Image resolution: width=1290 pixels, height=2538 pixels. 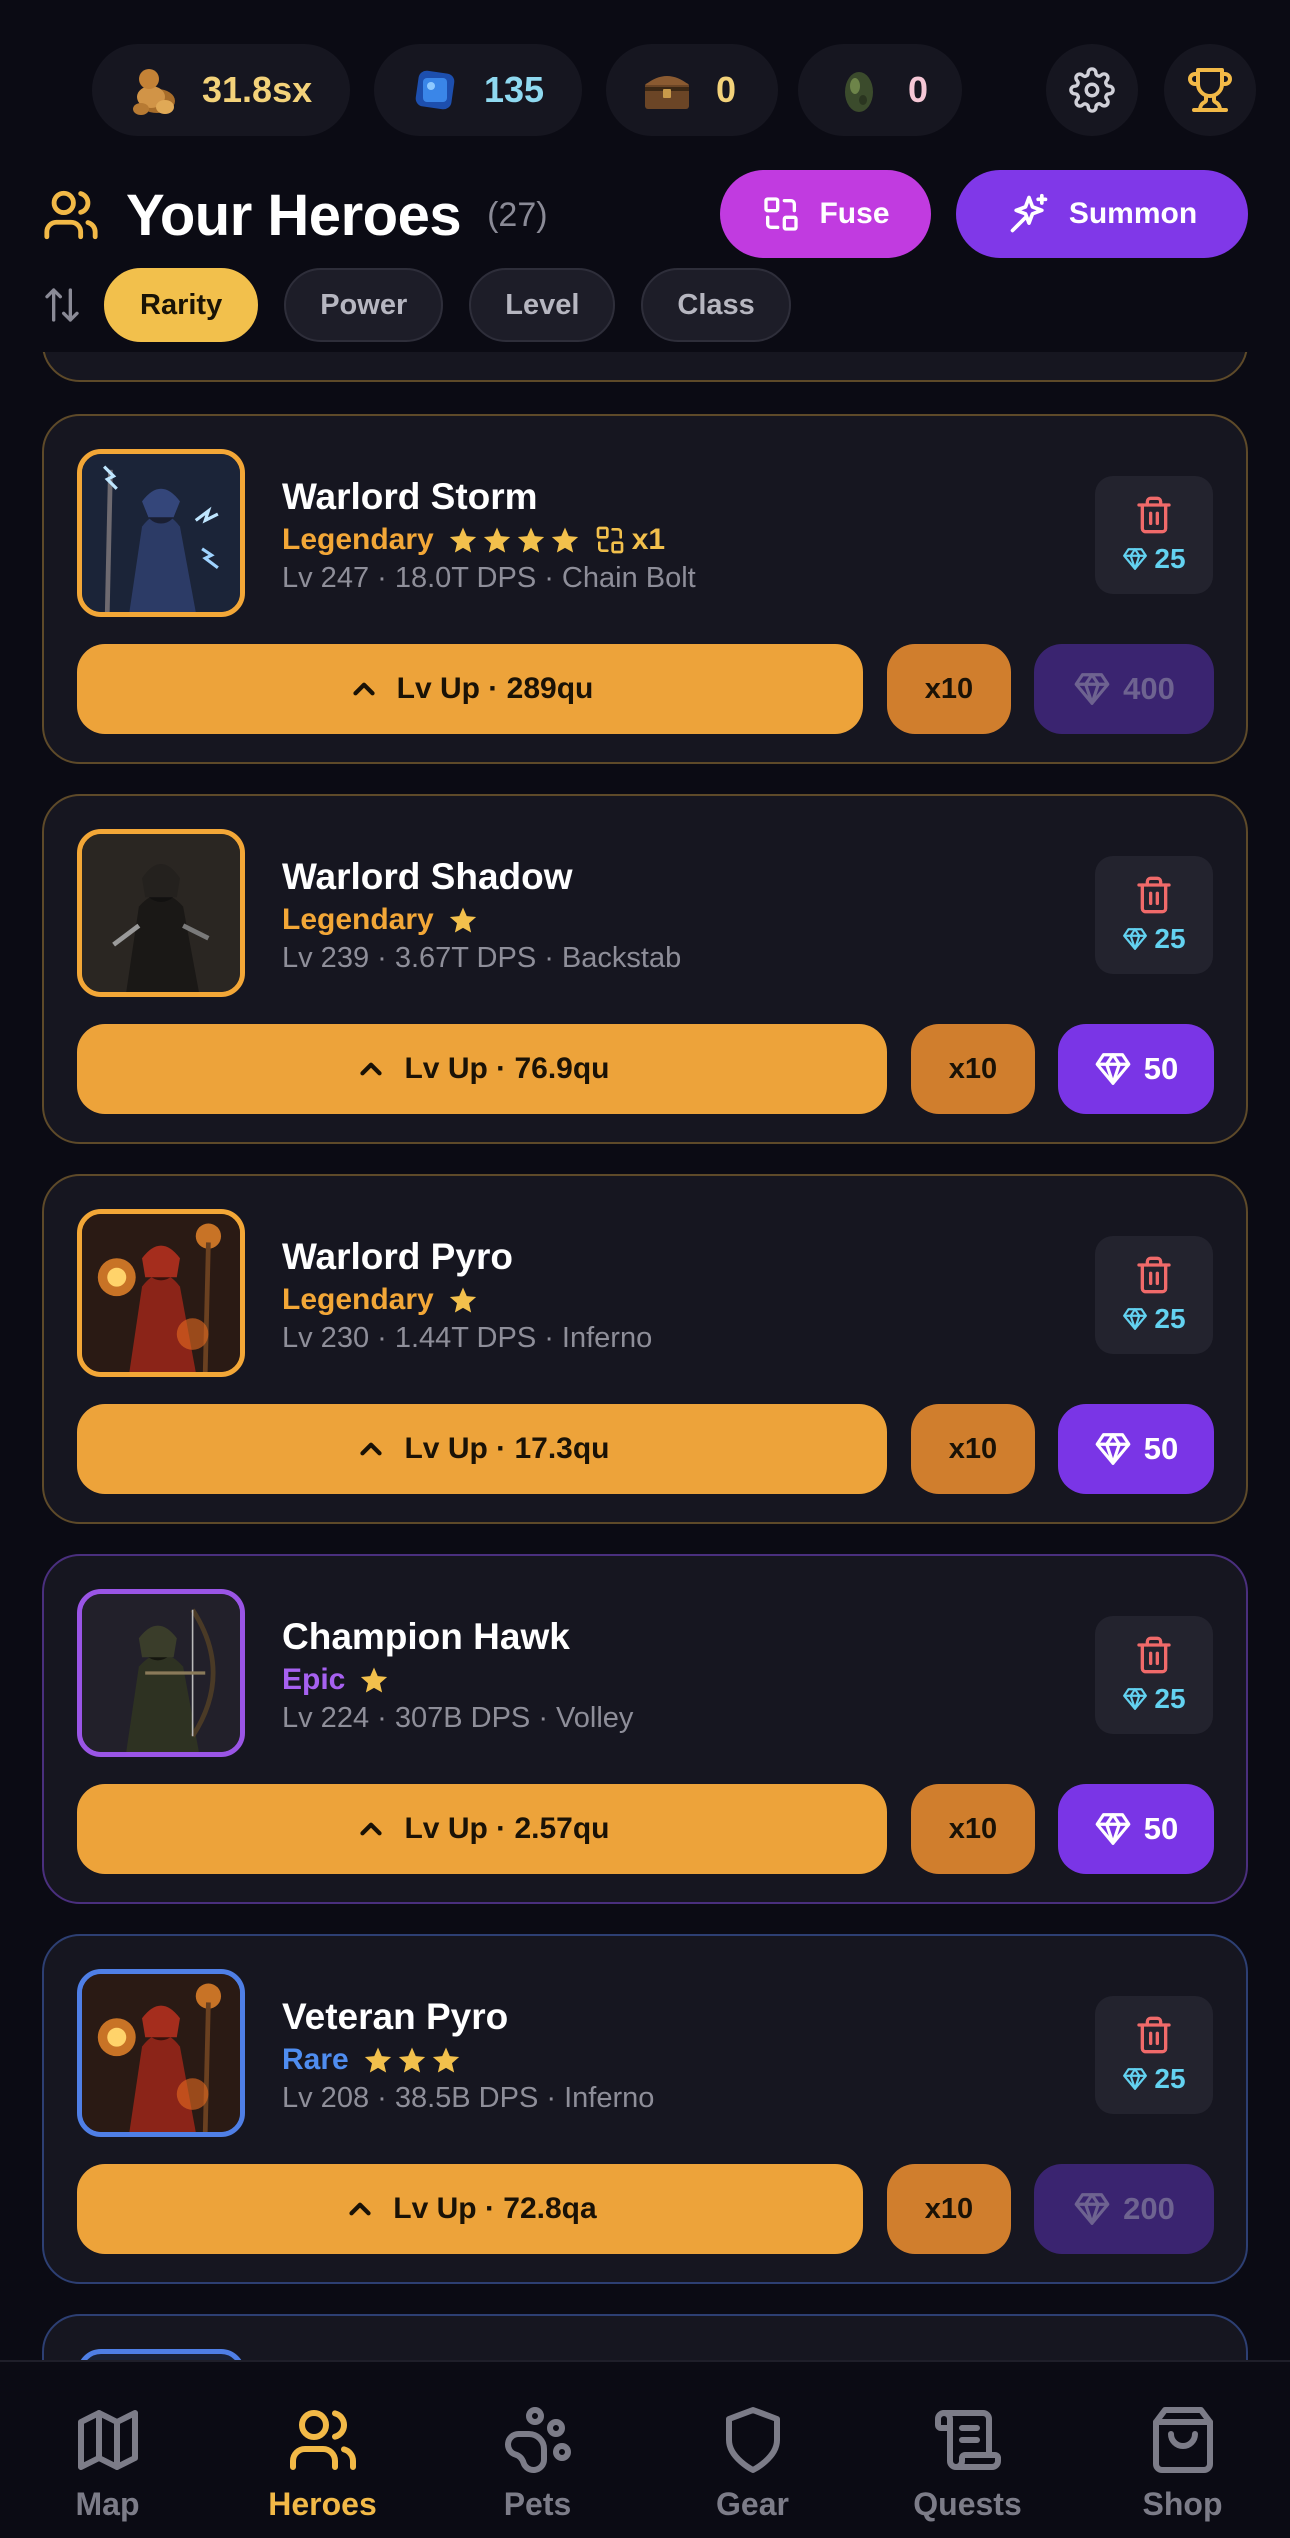 I want to click on nav-heroes: Heroes, so click(x=322, y=2450).